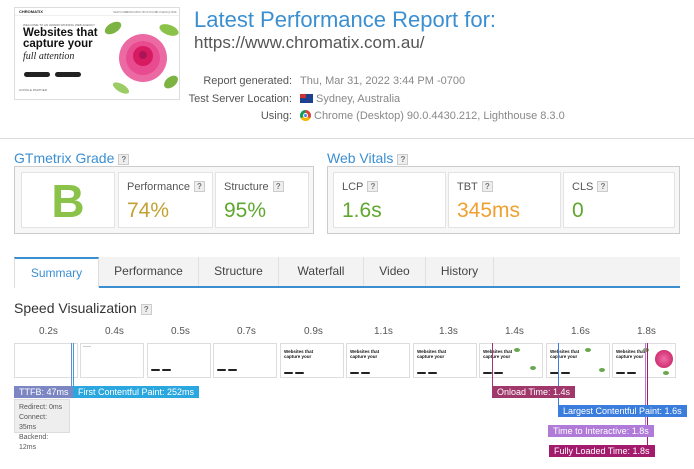 This screenshot has width=694, height=469. Describe the element at coordinates (558, 376) in the screenshot. I see `lcp-marker-line` at that location.